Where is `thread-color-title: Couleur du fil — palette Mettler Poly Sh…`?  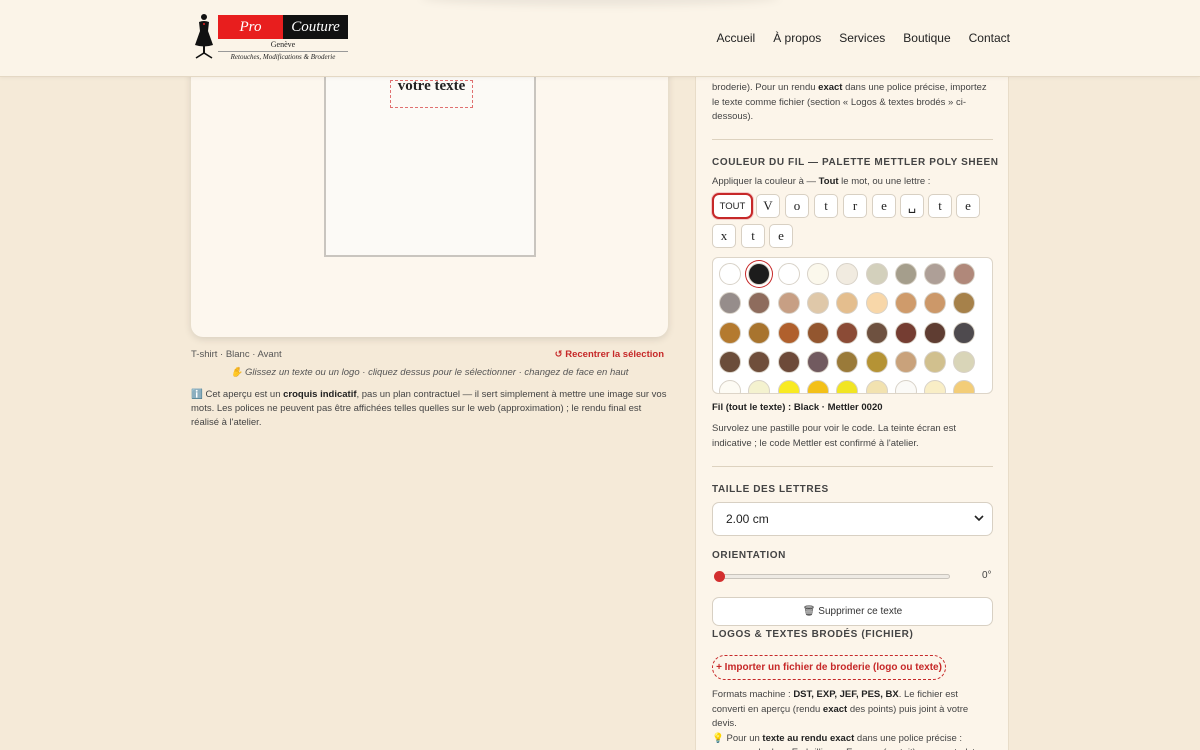
thread-color-title: Couleur du fil — palette Mettler Poly Sh… is located at coordinates (855, 162).